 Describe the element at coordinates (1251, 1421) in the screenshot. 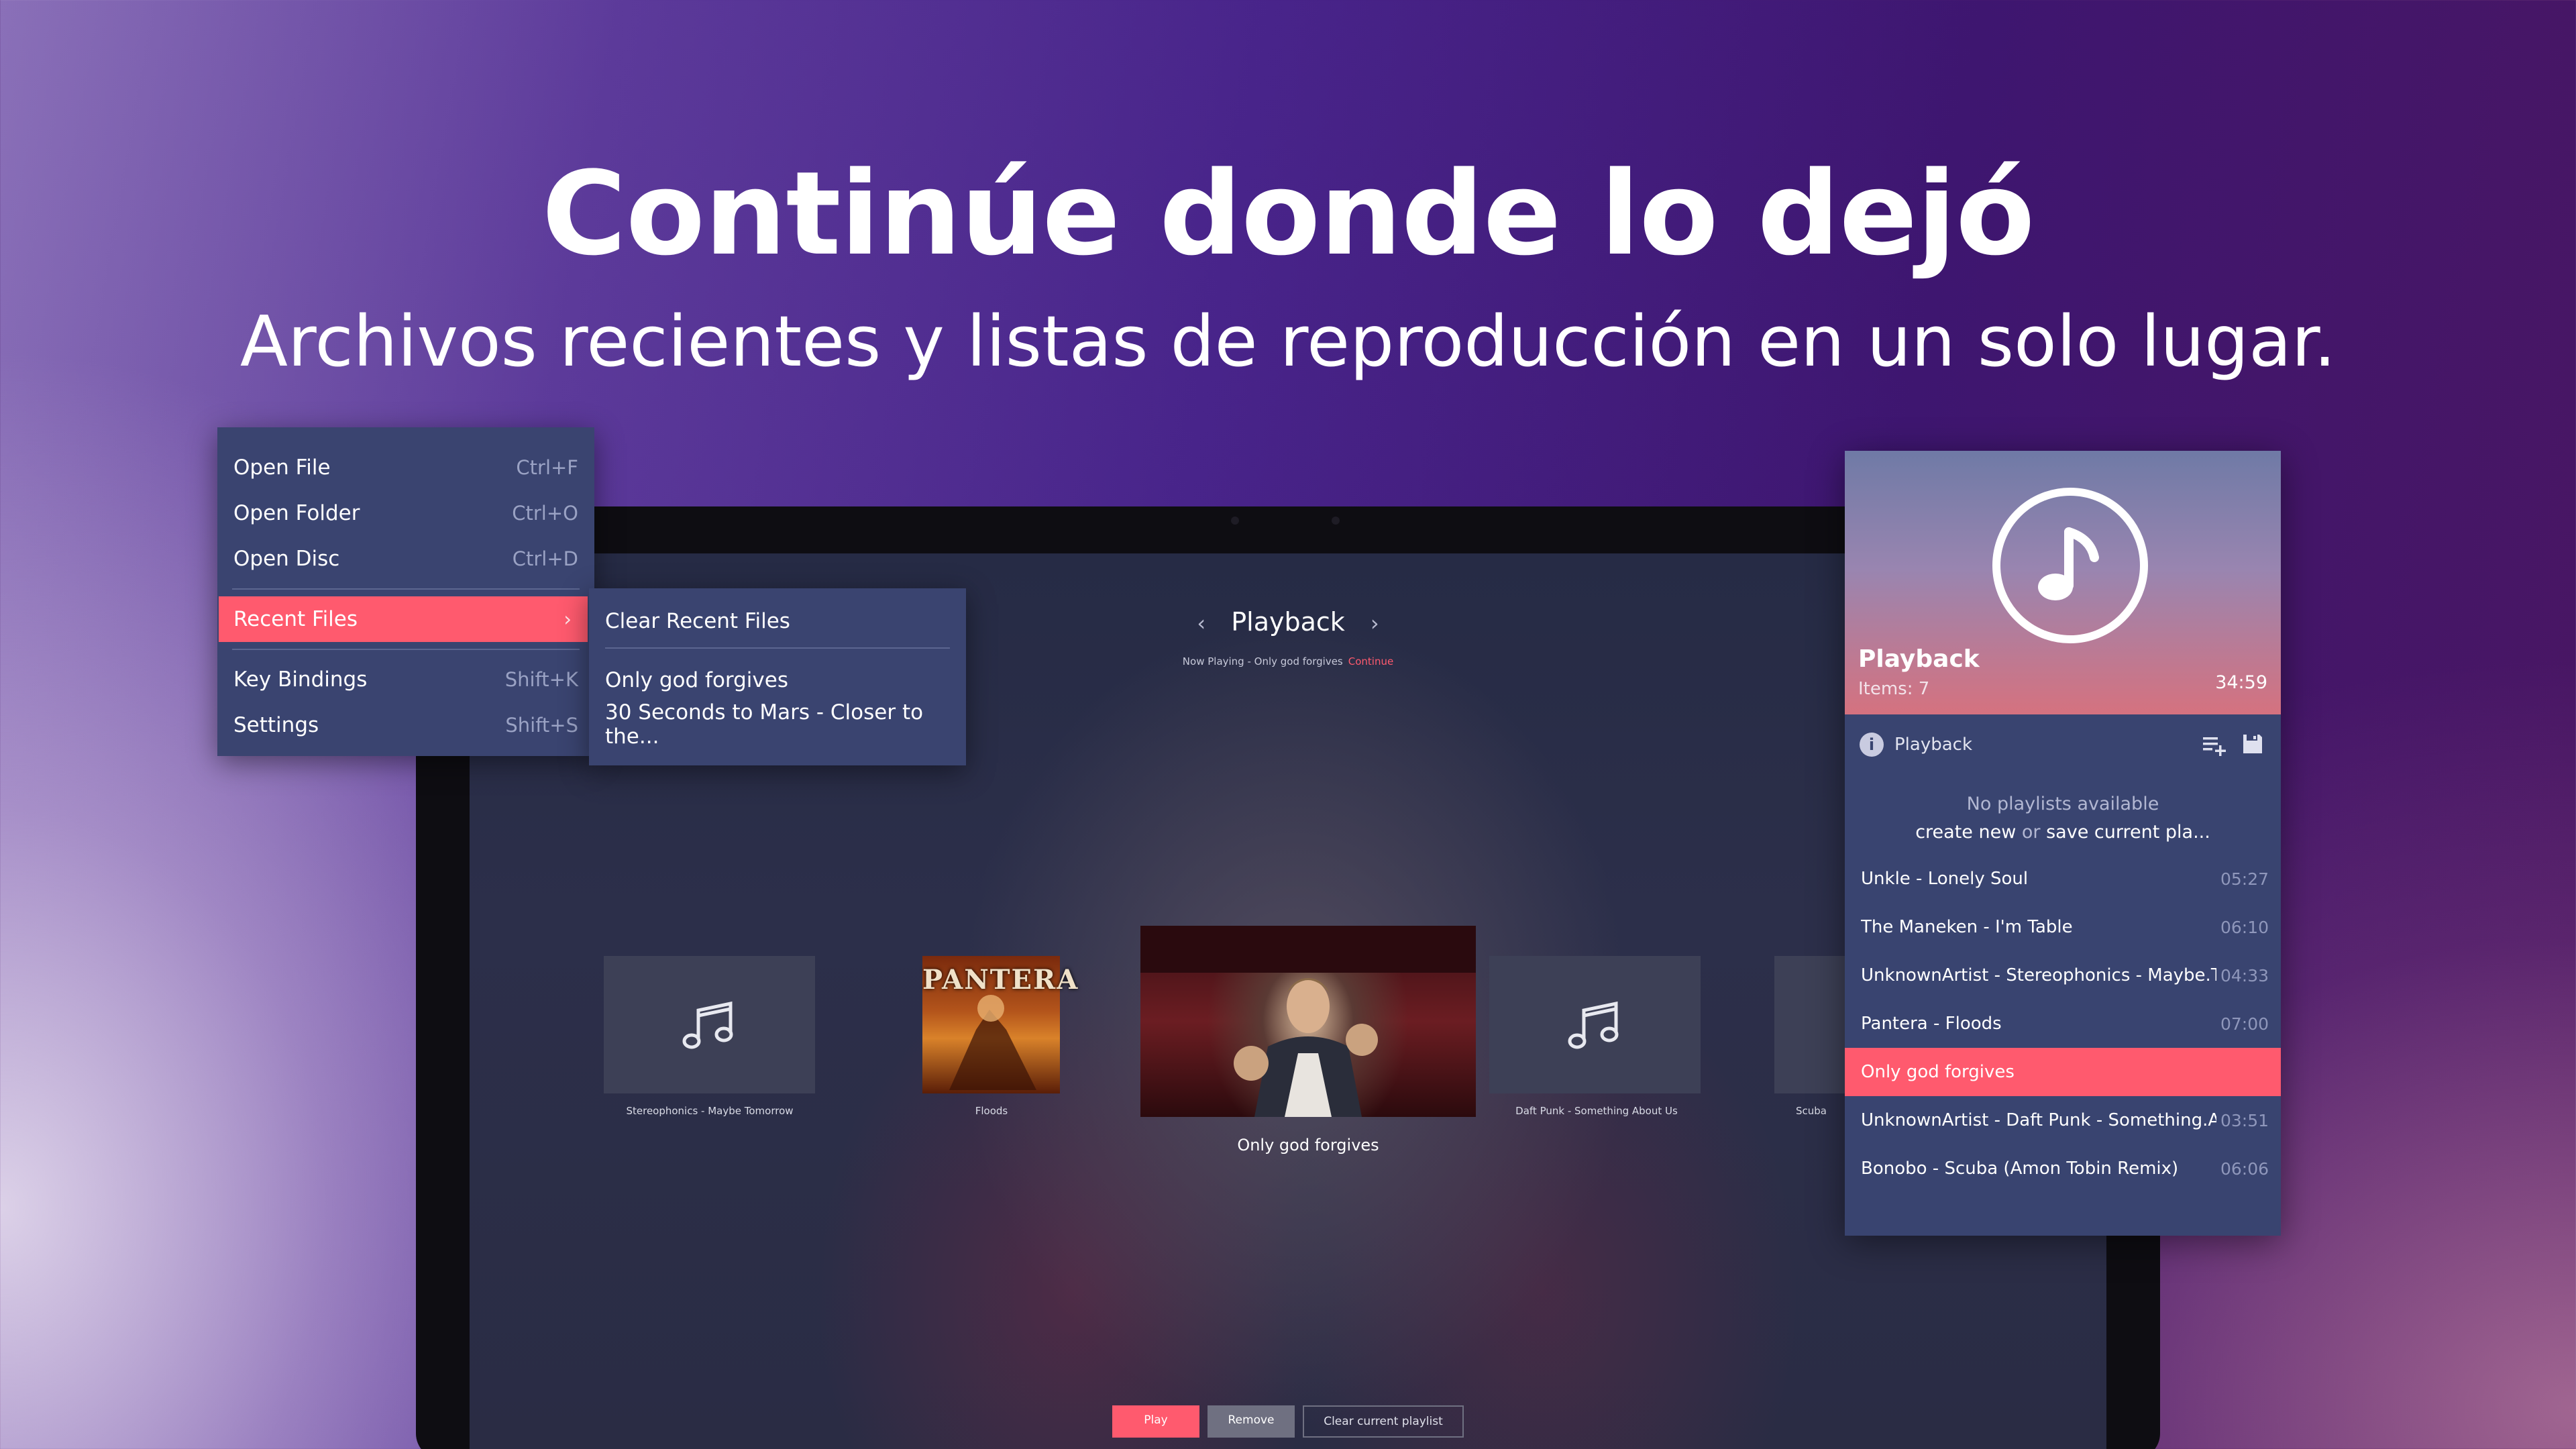

I see `remove-button: Remove` at that location.